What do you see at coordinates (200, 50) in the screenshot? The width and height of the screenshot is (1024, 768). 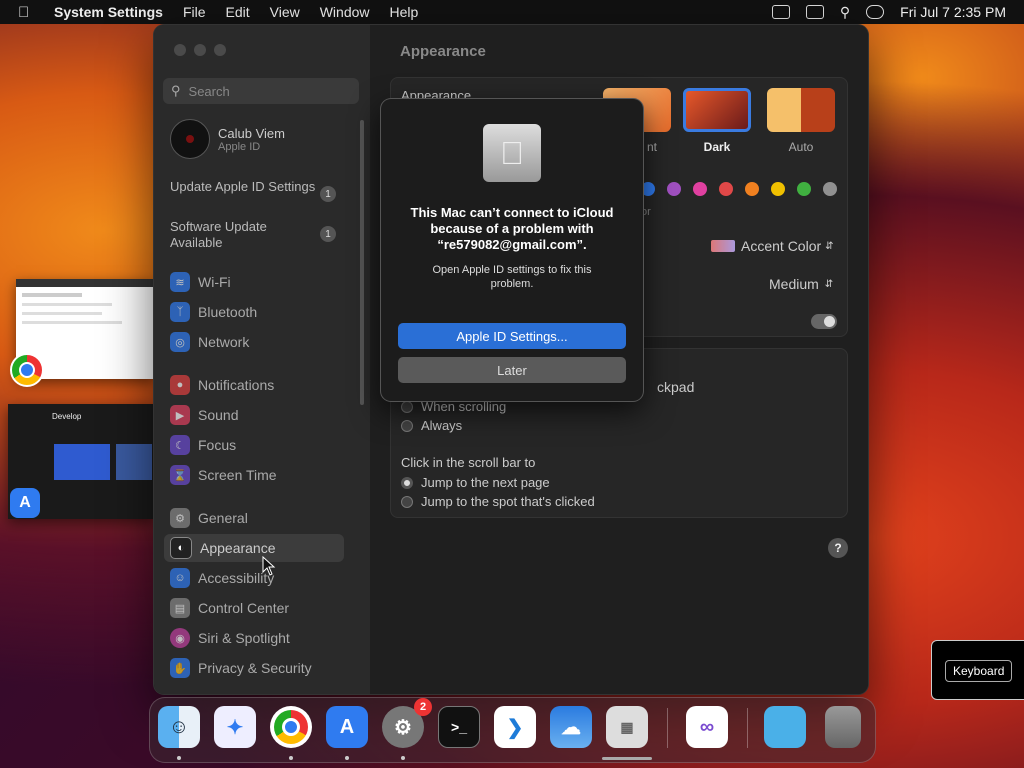 I see `minimize-button` at bounding box center [200, 50].